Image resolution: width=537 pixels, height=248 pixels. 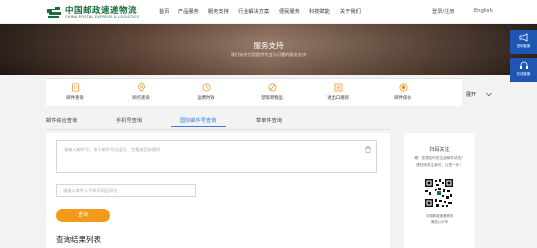 I want to click on tab-international-query: 国际邮件号查询, so click(x=198, y=120).